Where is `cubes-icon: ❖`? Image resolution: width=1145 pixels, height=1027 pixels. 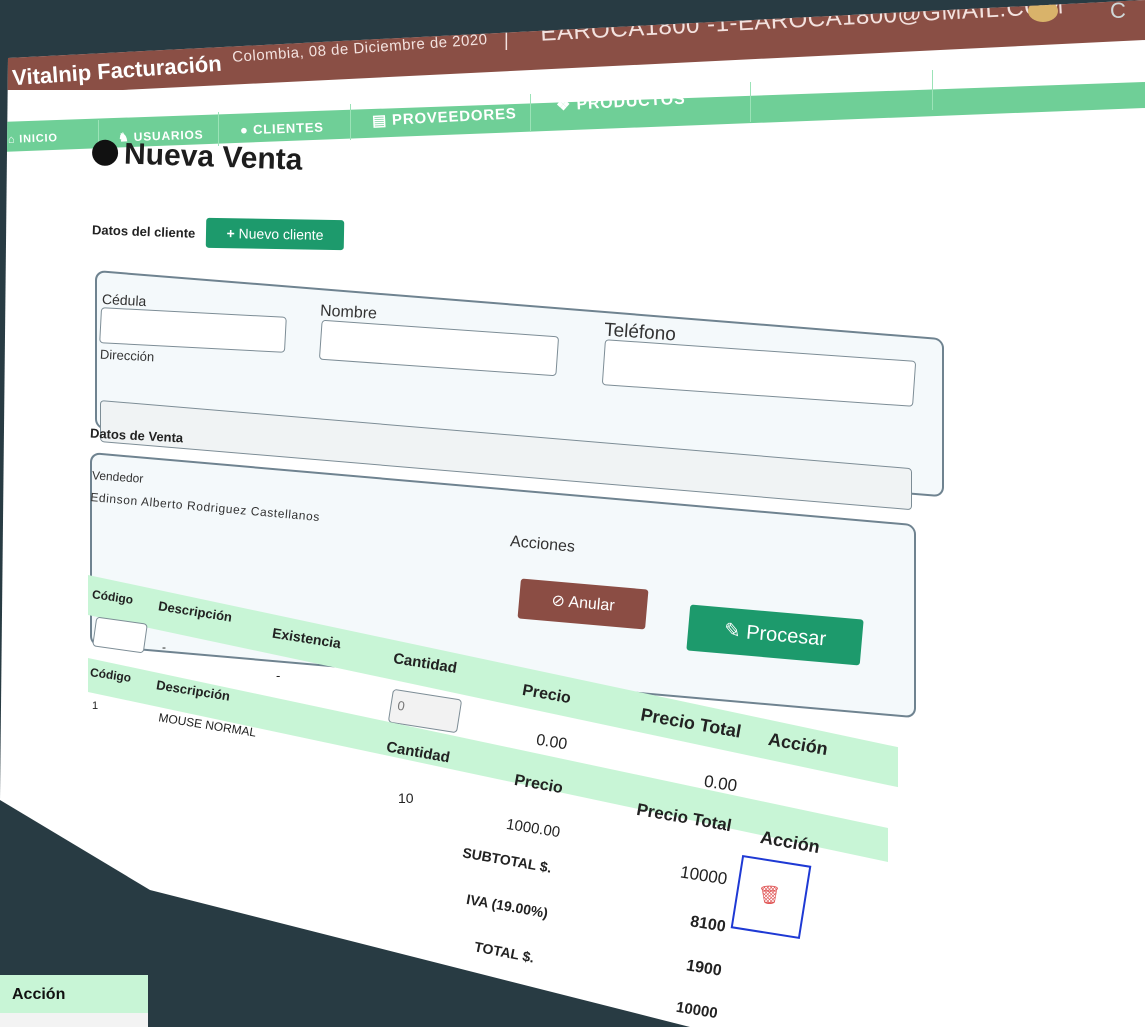 cubes-icon: ❖ is located at coordinates (563, 105).